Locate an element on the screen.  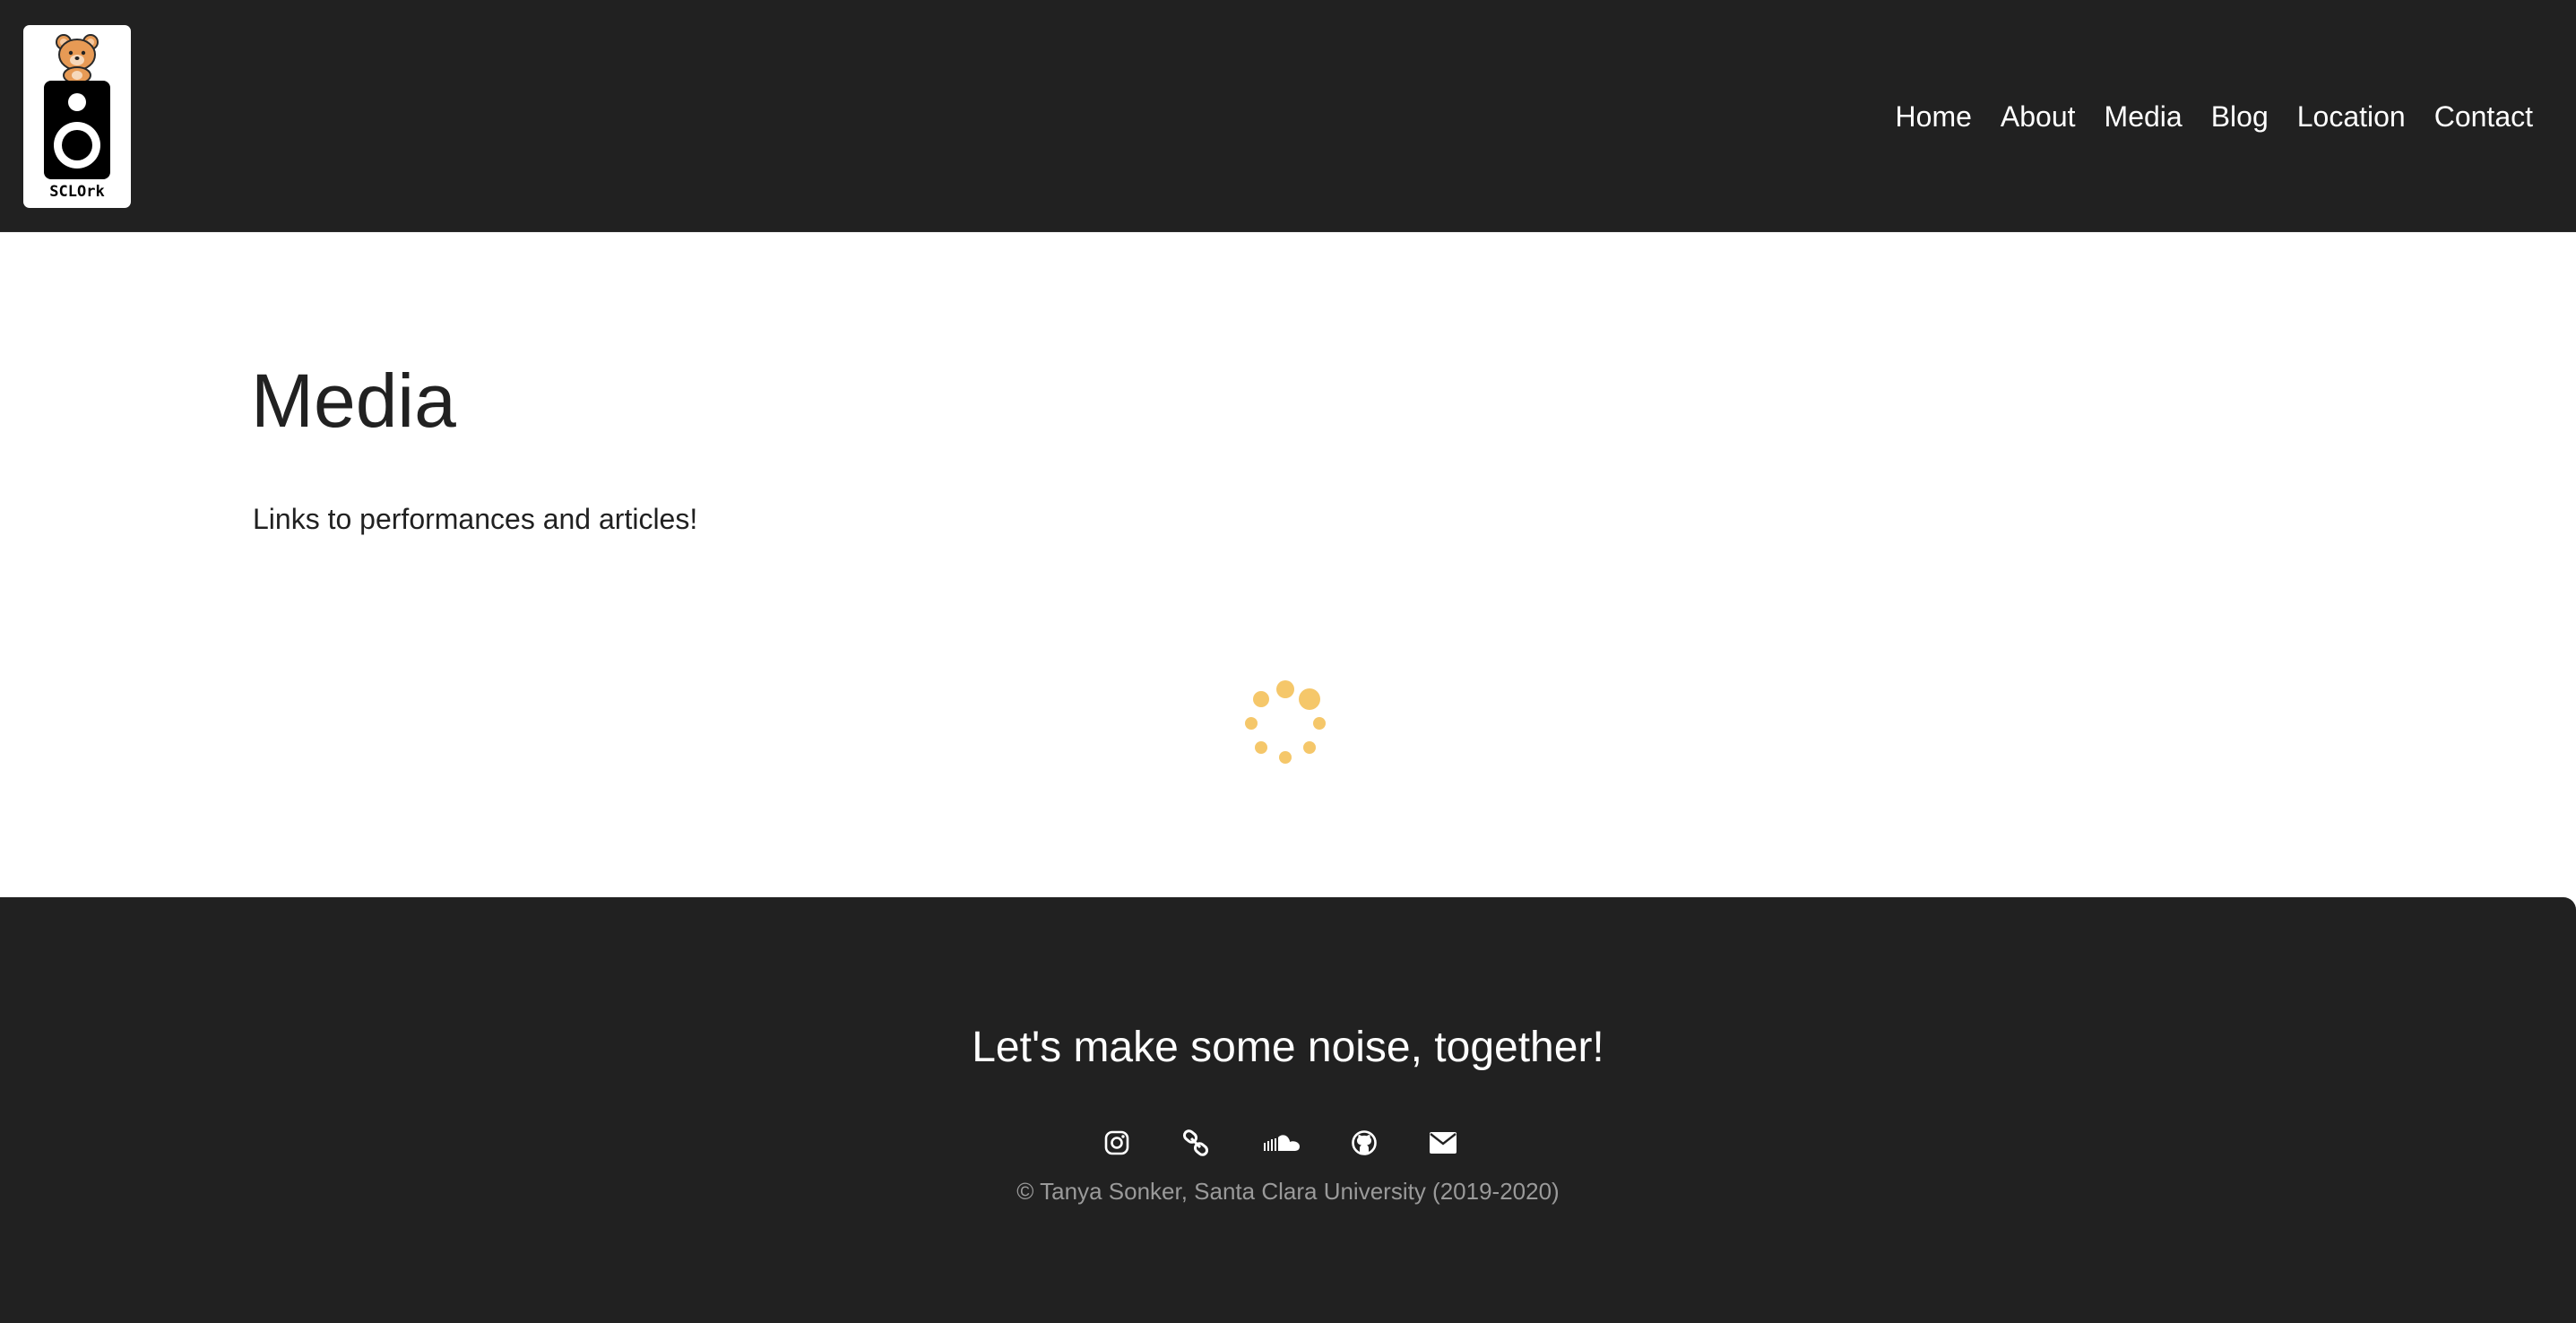
speaker-bear-logo-icon: SCLOrk is located at coordinates (77, 117).